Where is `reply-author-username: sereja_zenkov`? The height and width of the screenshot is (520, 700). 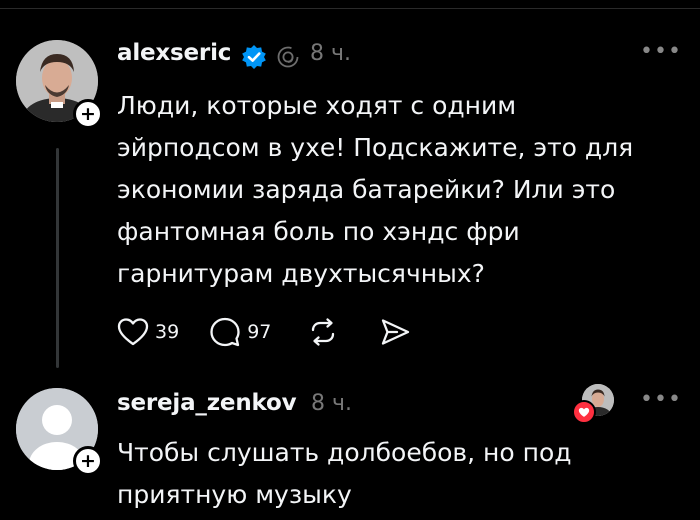 reply-author-username: sereja_zenkov is located at coordinates (207, 403).